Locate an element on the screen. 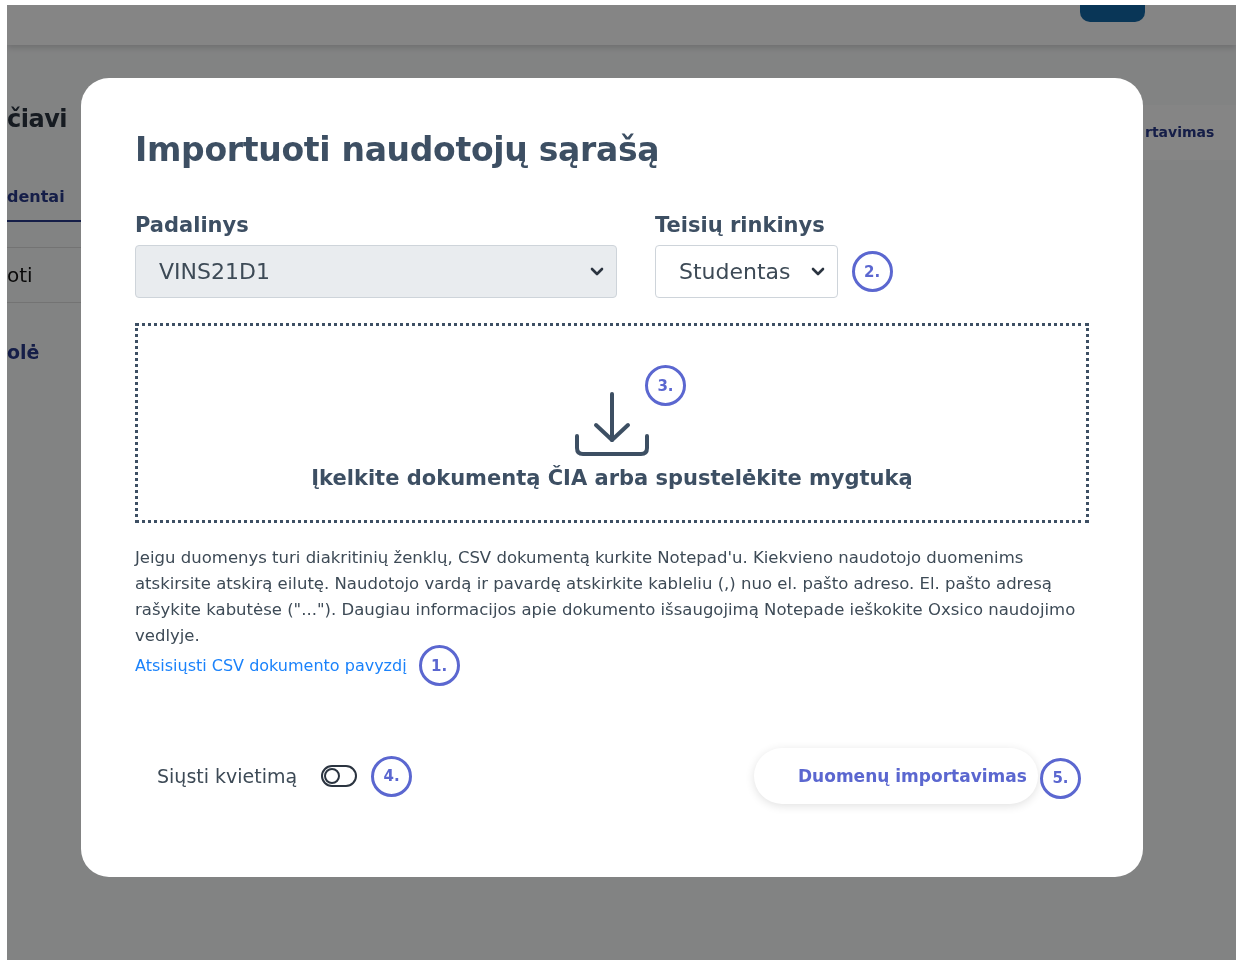 The width and height of the screenshot is (1236, 960). step-badge: 2. is located at coordinates (872, 271).